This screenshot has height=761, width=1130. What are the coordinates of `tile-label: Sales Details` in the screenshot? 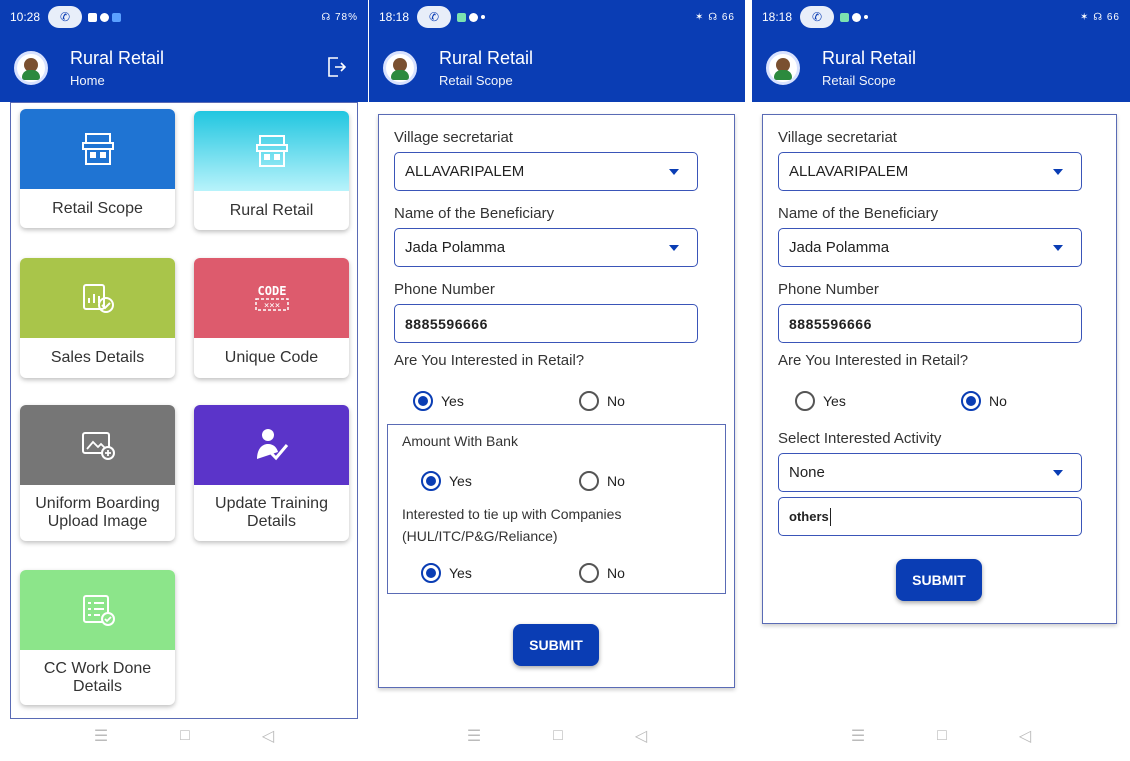 It's located at (97, 357).